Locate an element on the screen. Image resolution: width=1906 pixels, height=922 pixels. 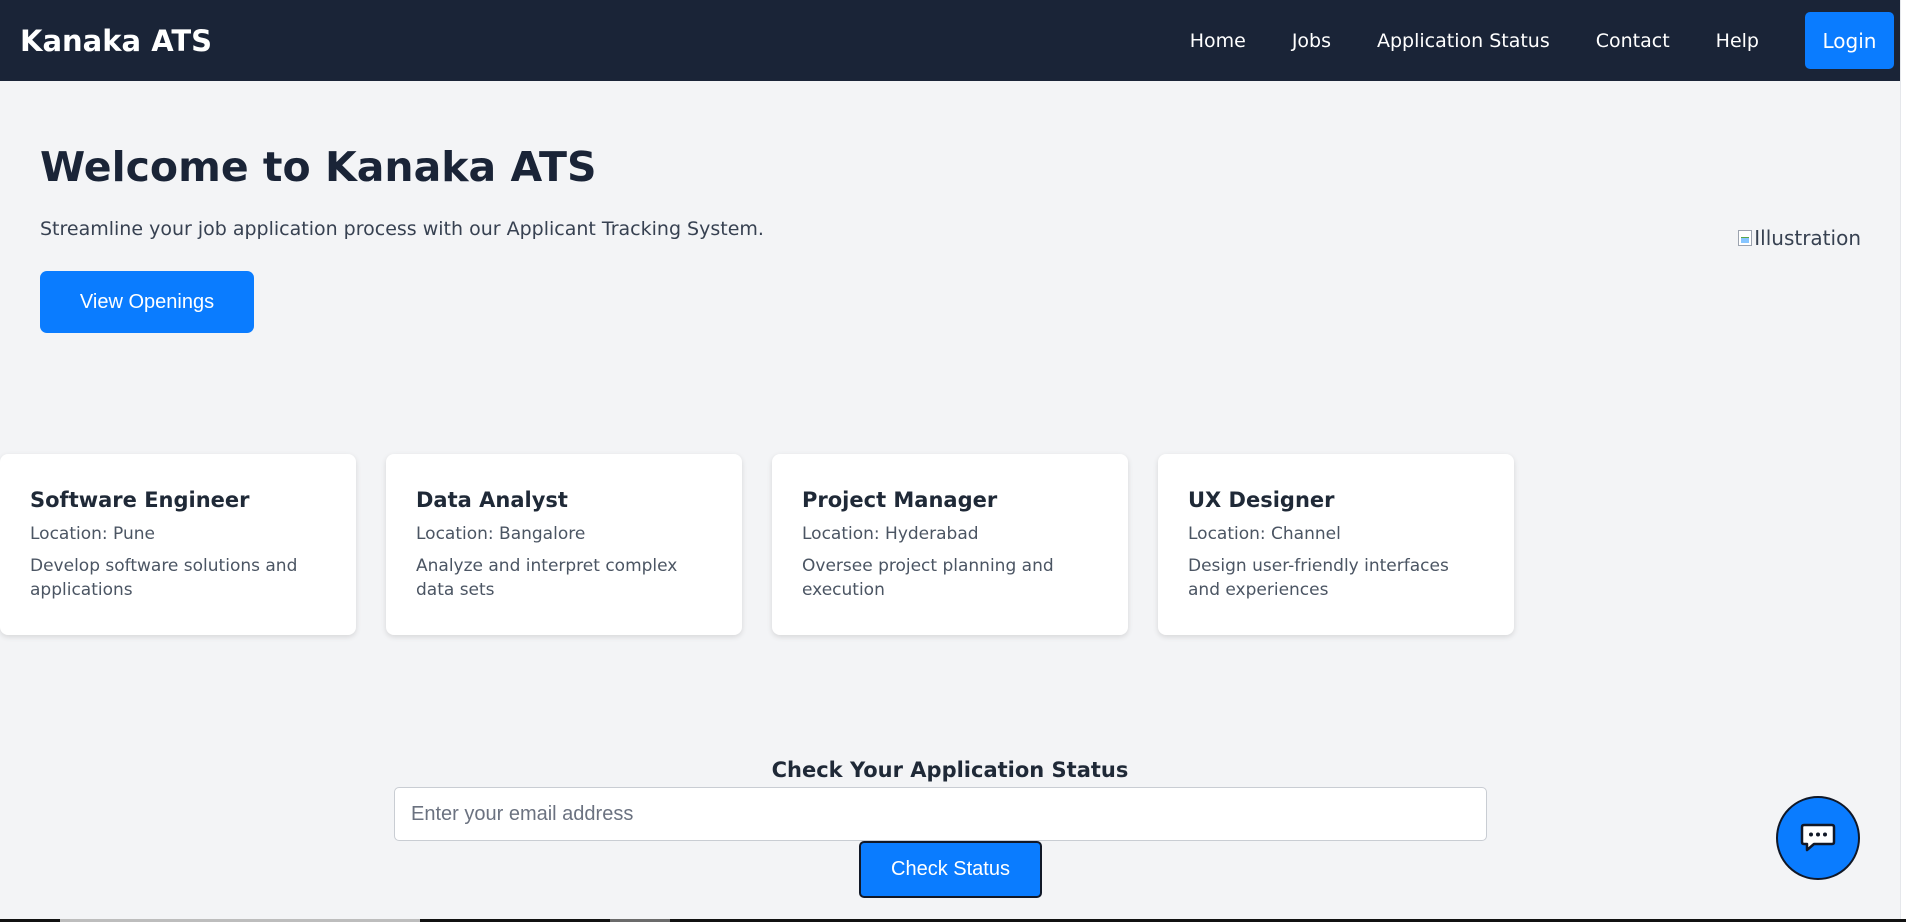
job-description: Oversee project planning and execution is located at coordinates (928, 578).